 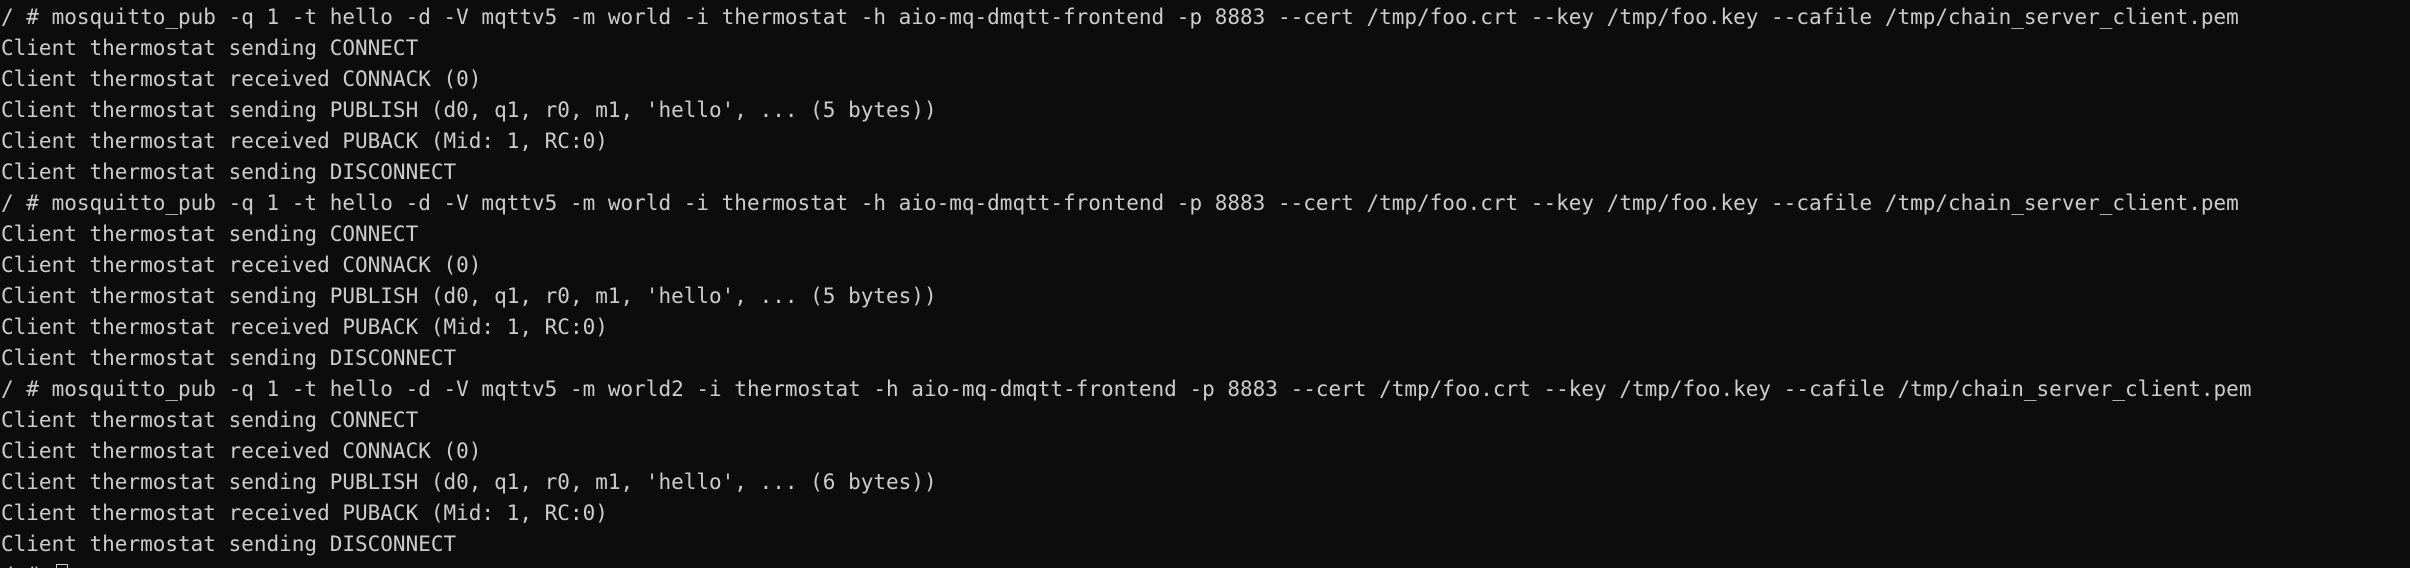 I want to click on prompt-text: / #, so click(x=26, y=565).